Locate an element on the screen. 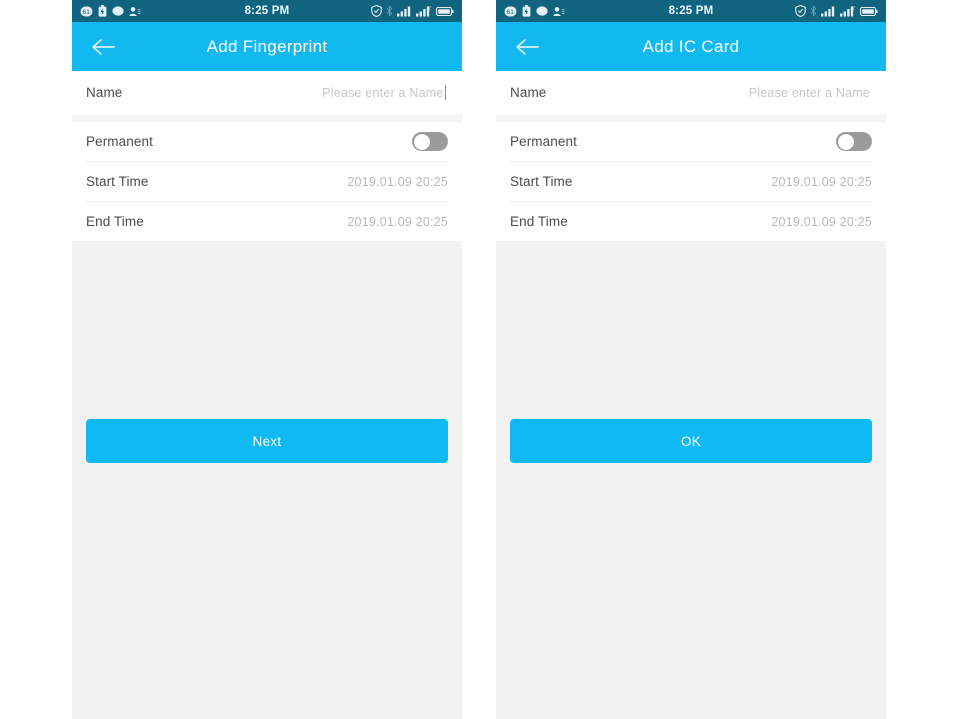 The width and height of the screenshot is (960, 719). ok-button: OK is located at coordinates (691, 441).